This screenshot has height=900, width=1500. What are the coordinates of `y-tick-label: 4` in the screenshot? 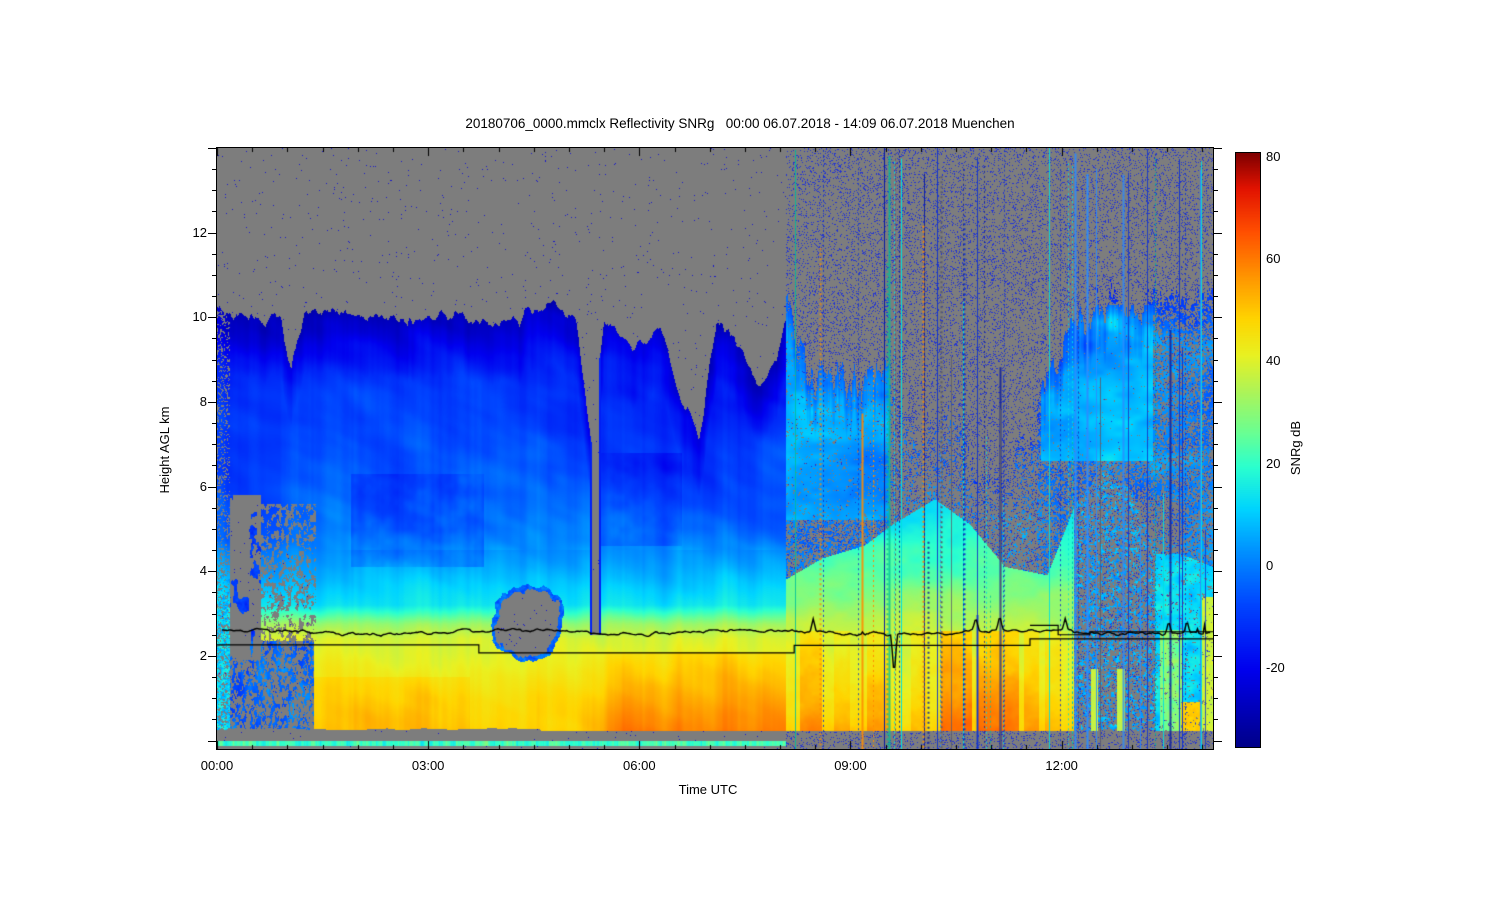 It's located at (203, 571).